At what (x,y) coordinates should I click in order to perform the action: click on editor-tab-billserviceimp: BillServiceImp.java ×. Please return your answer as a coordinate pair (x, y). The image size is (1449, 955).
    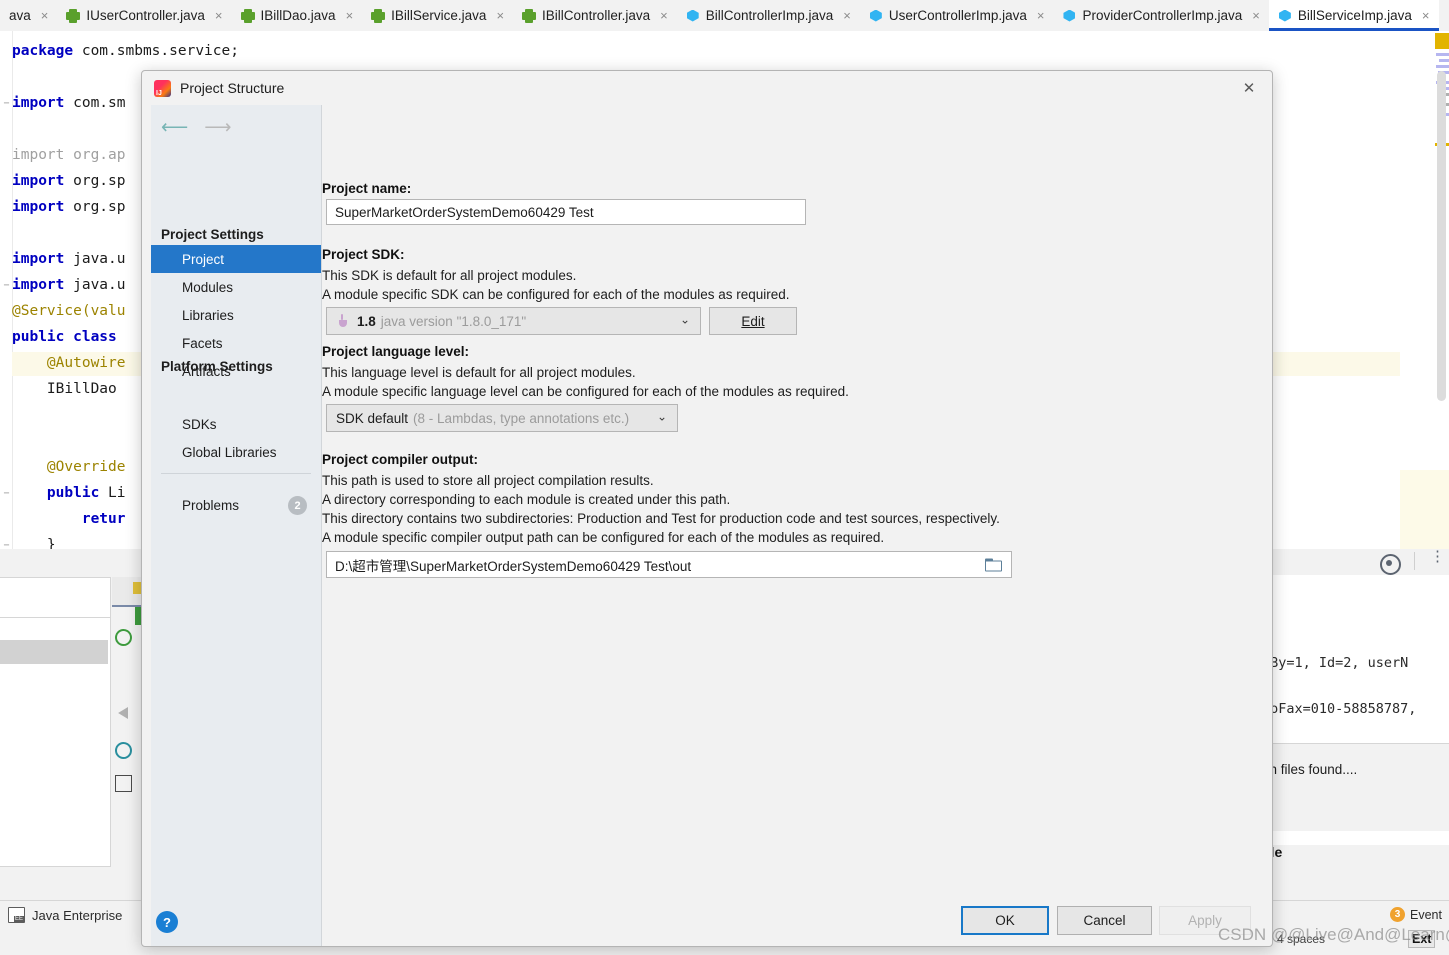
    Looking at the image, I should click on (1353, 15).